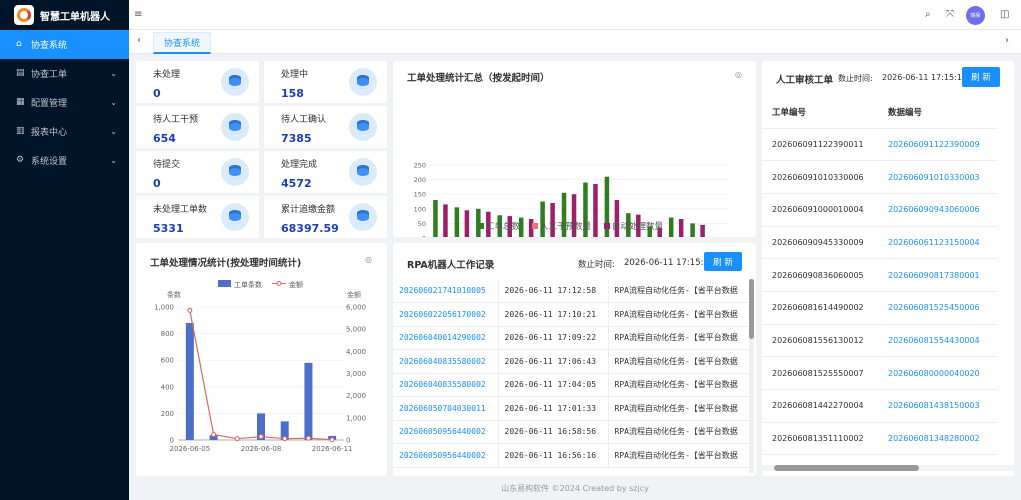 Image resolution: width=1021 pixels, height=500 pixels. What do you see at coordinates (49, 162) in the screenshot?
I see `sidebar-item-label: 系统设置` at bounding box center [49, 162].